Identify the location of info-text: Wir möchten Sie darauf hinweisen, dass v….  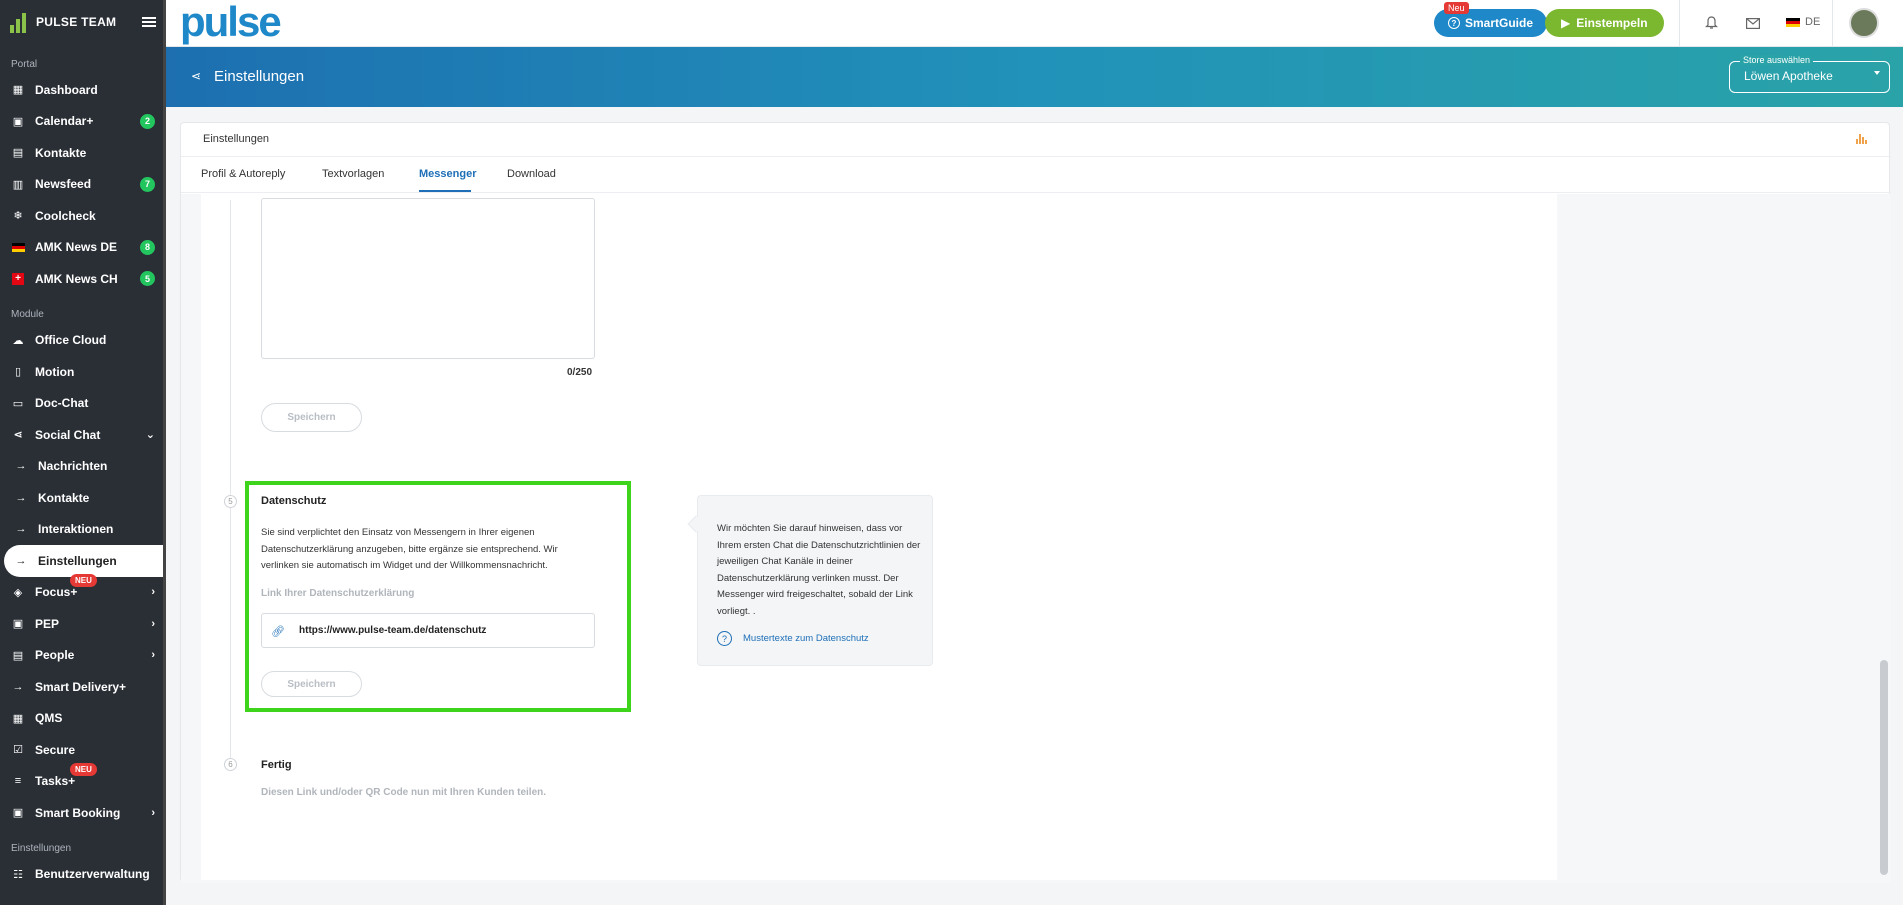
(819, 570).